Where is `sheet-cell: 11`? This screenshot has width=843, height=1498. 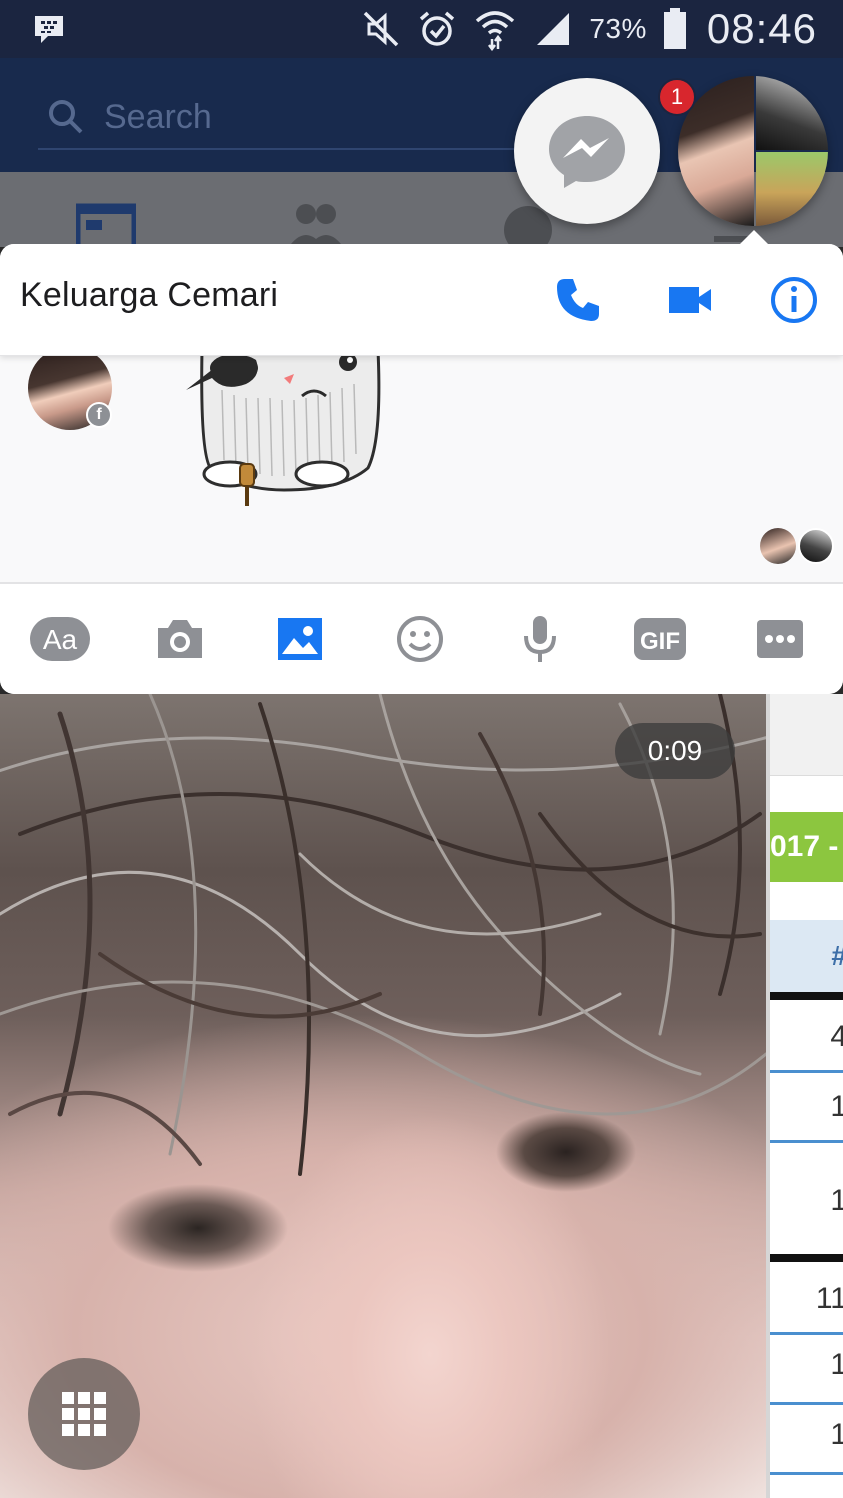
sheet-cell: 11 is located at coordinates (829, 1298).